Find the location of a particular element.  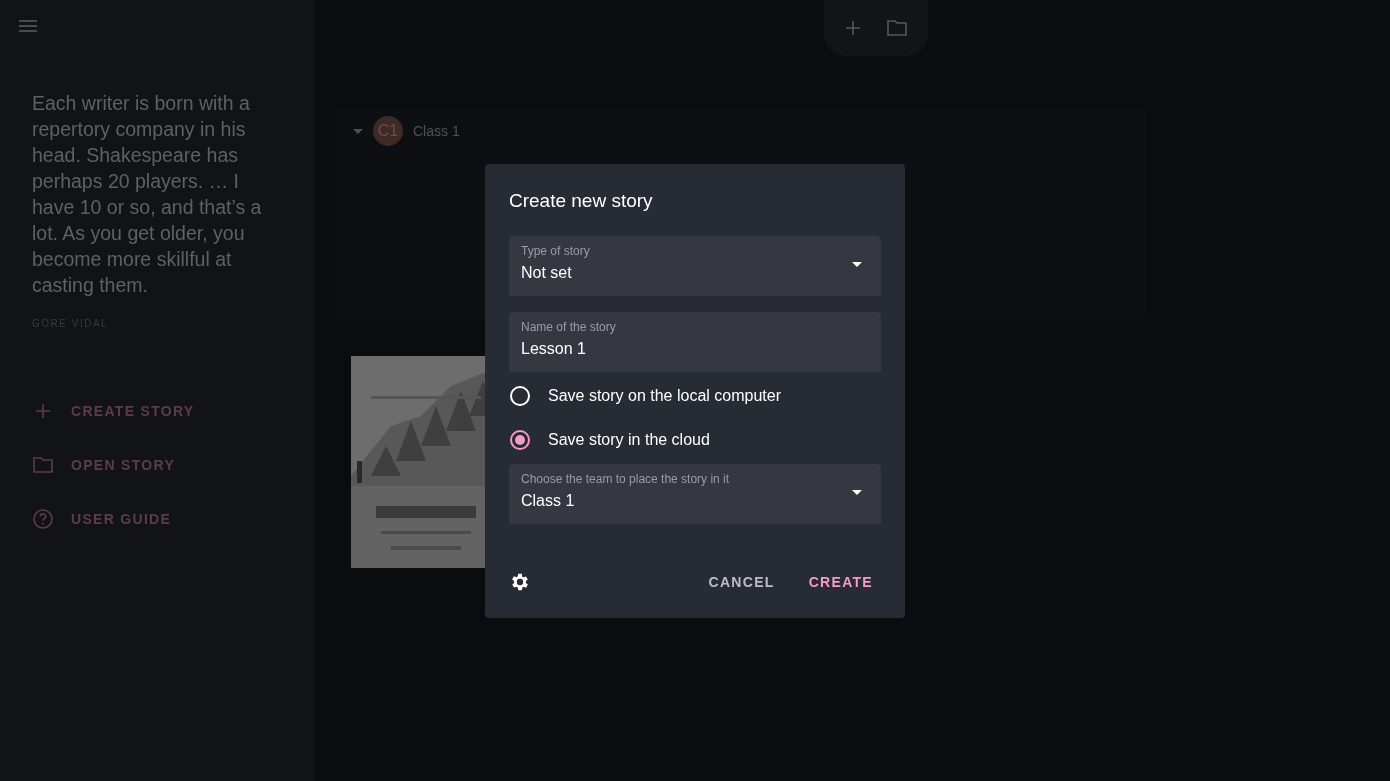

create-button: CREATE is located at coordinates (840, 582).